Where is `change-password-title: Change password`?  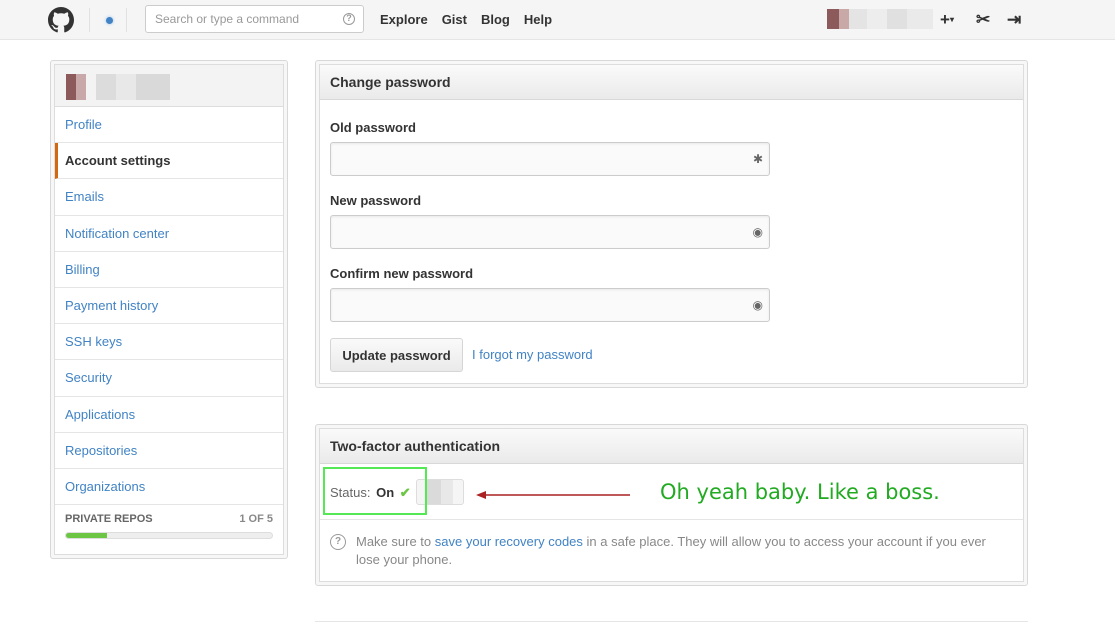
change-password-title: Change password is located at coordinates (671, 82).